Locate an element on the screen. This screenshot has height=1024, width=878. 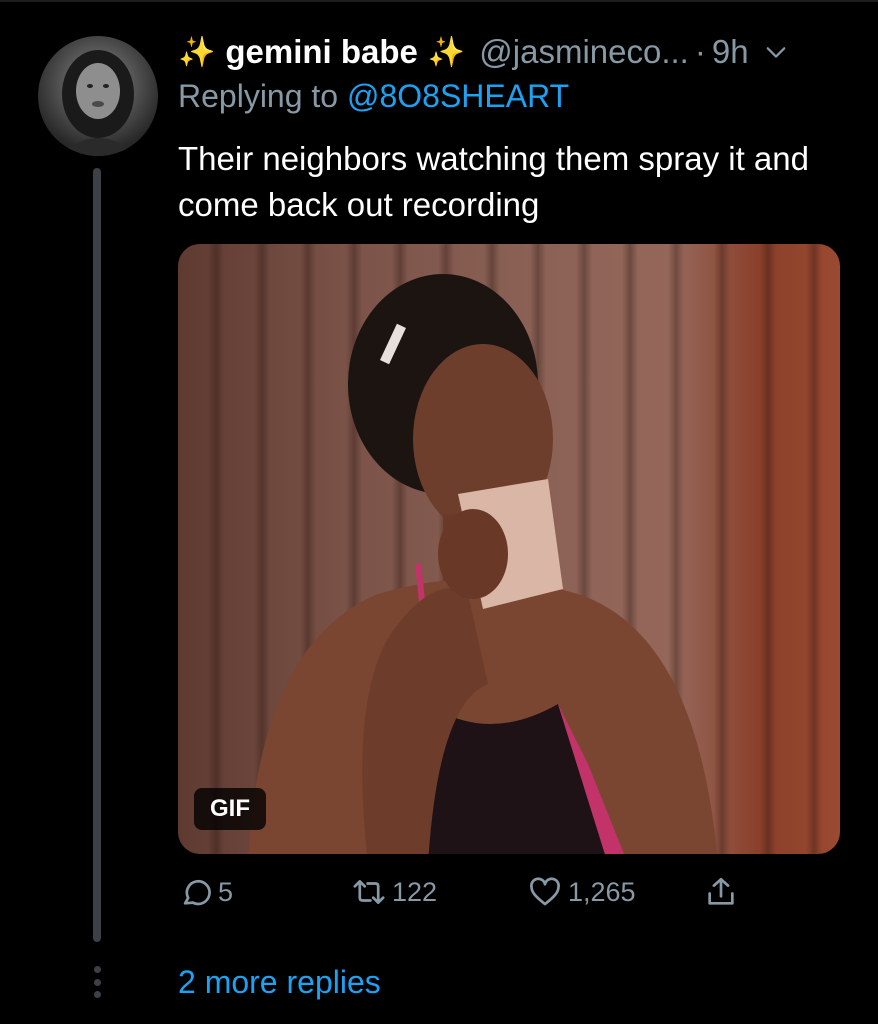
sparkle-emoji-right: ✨ is located at coordinates (446, 52).